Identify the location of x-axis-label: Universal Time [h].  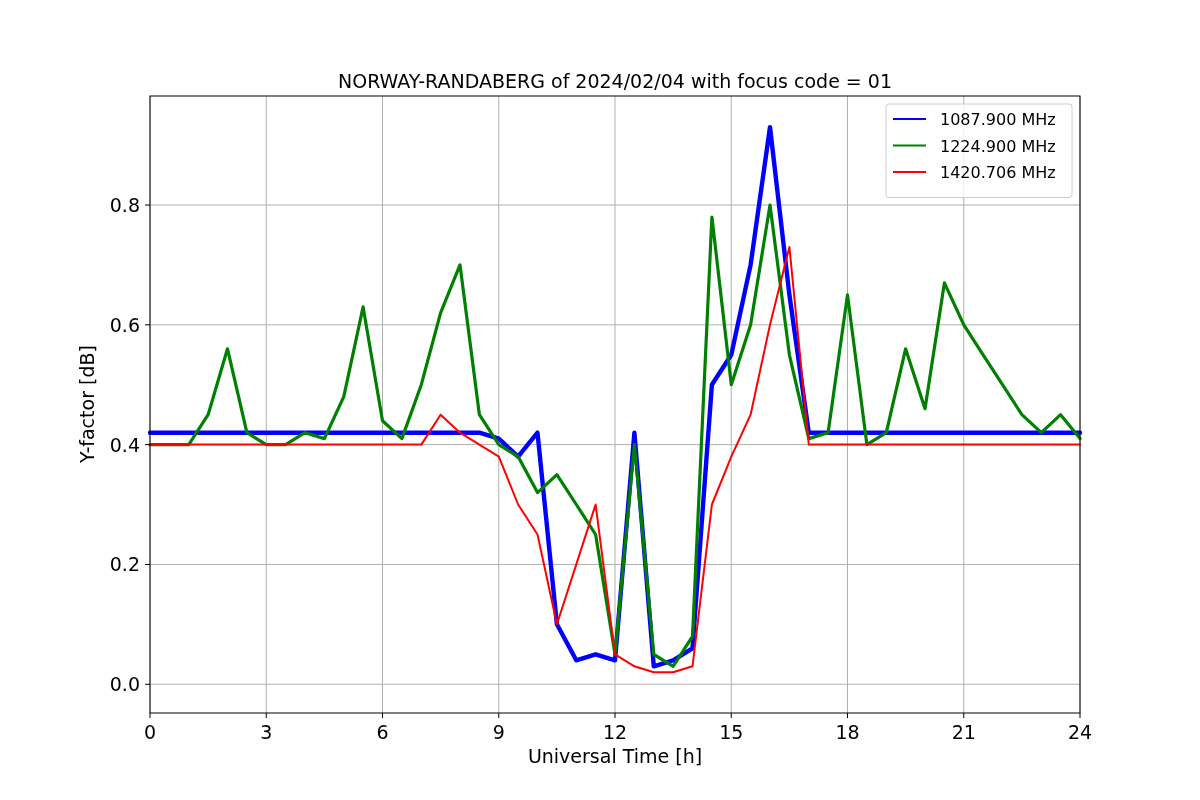
(615, 756).